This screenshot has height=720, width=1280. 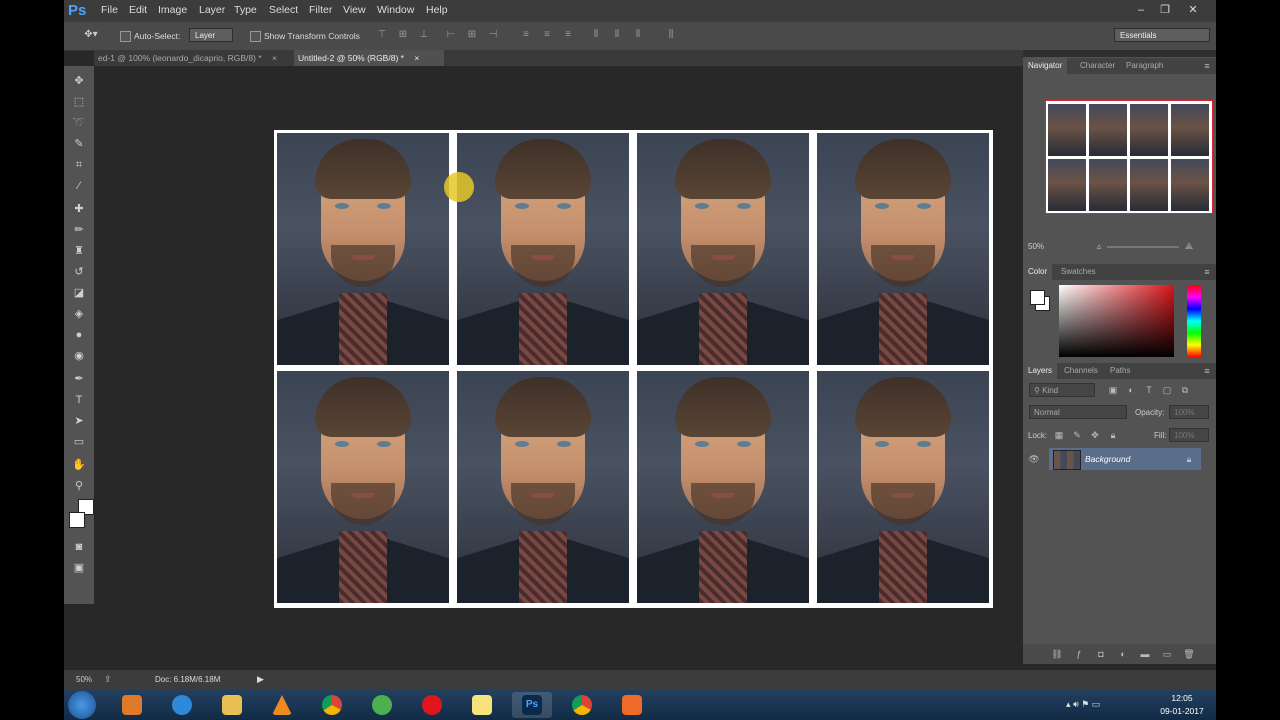 What do you see at coordinates (451, 35) in the screenshot?
I see `align-left-icon: ⊢` at bounding box center [451, 35].